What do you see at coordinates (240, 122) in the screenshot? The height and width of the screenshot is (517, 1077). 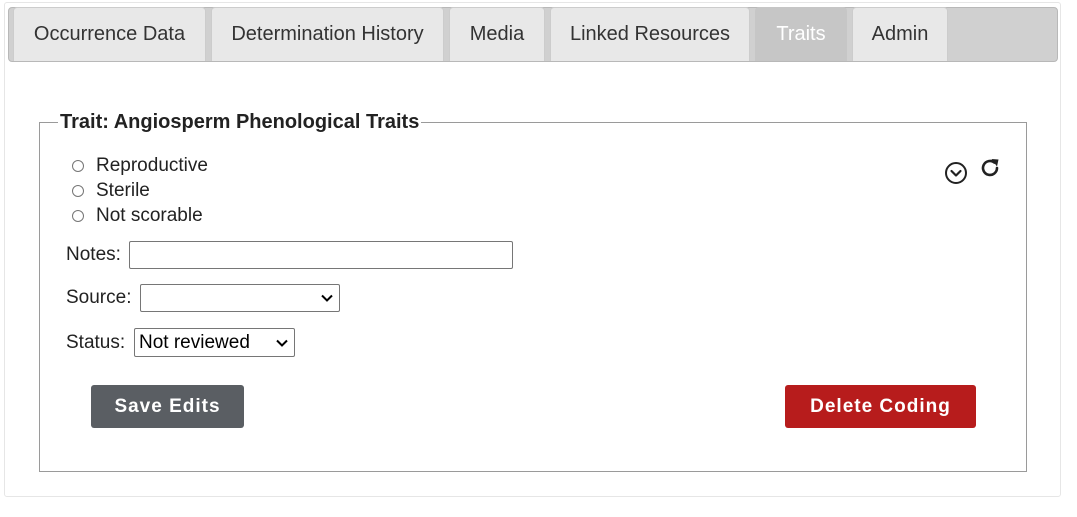 I see `trait-legend: Trait: Angiosperm Phenological Traits` at bounding box center [240, 122].